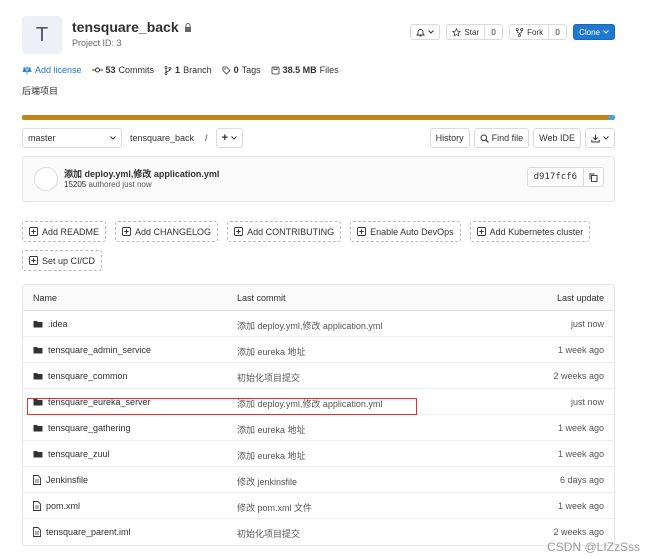  Describe the element at coordinates (274, 507) in the screenshot. I see `row-commit: 修改 pom.xml 文件` at that location.